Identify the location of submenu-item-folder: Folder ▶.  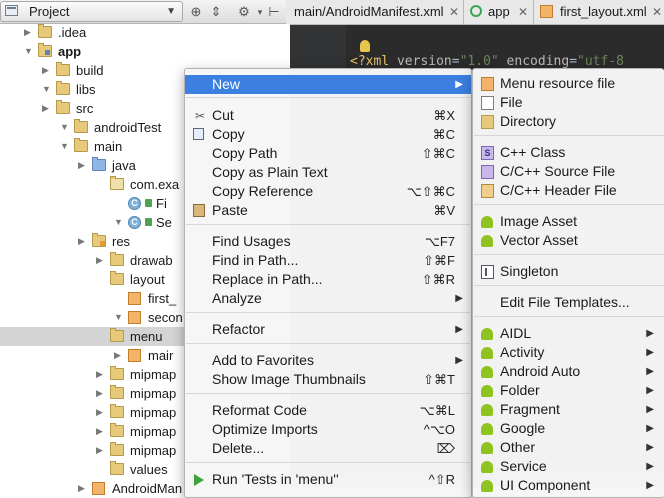
(568, 390).